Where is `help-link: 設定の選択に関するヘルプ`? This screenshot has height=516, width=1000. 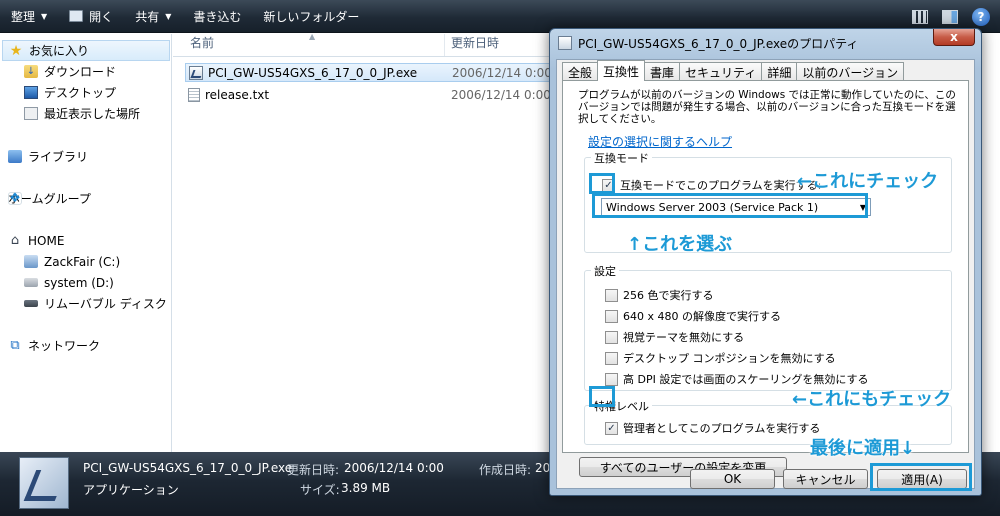 help-link: 設定の選択に関するヘルプ is located at coordinates (660, 141).